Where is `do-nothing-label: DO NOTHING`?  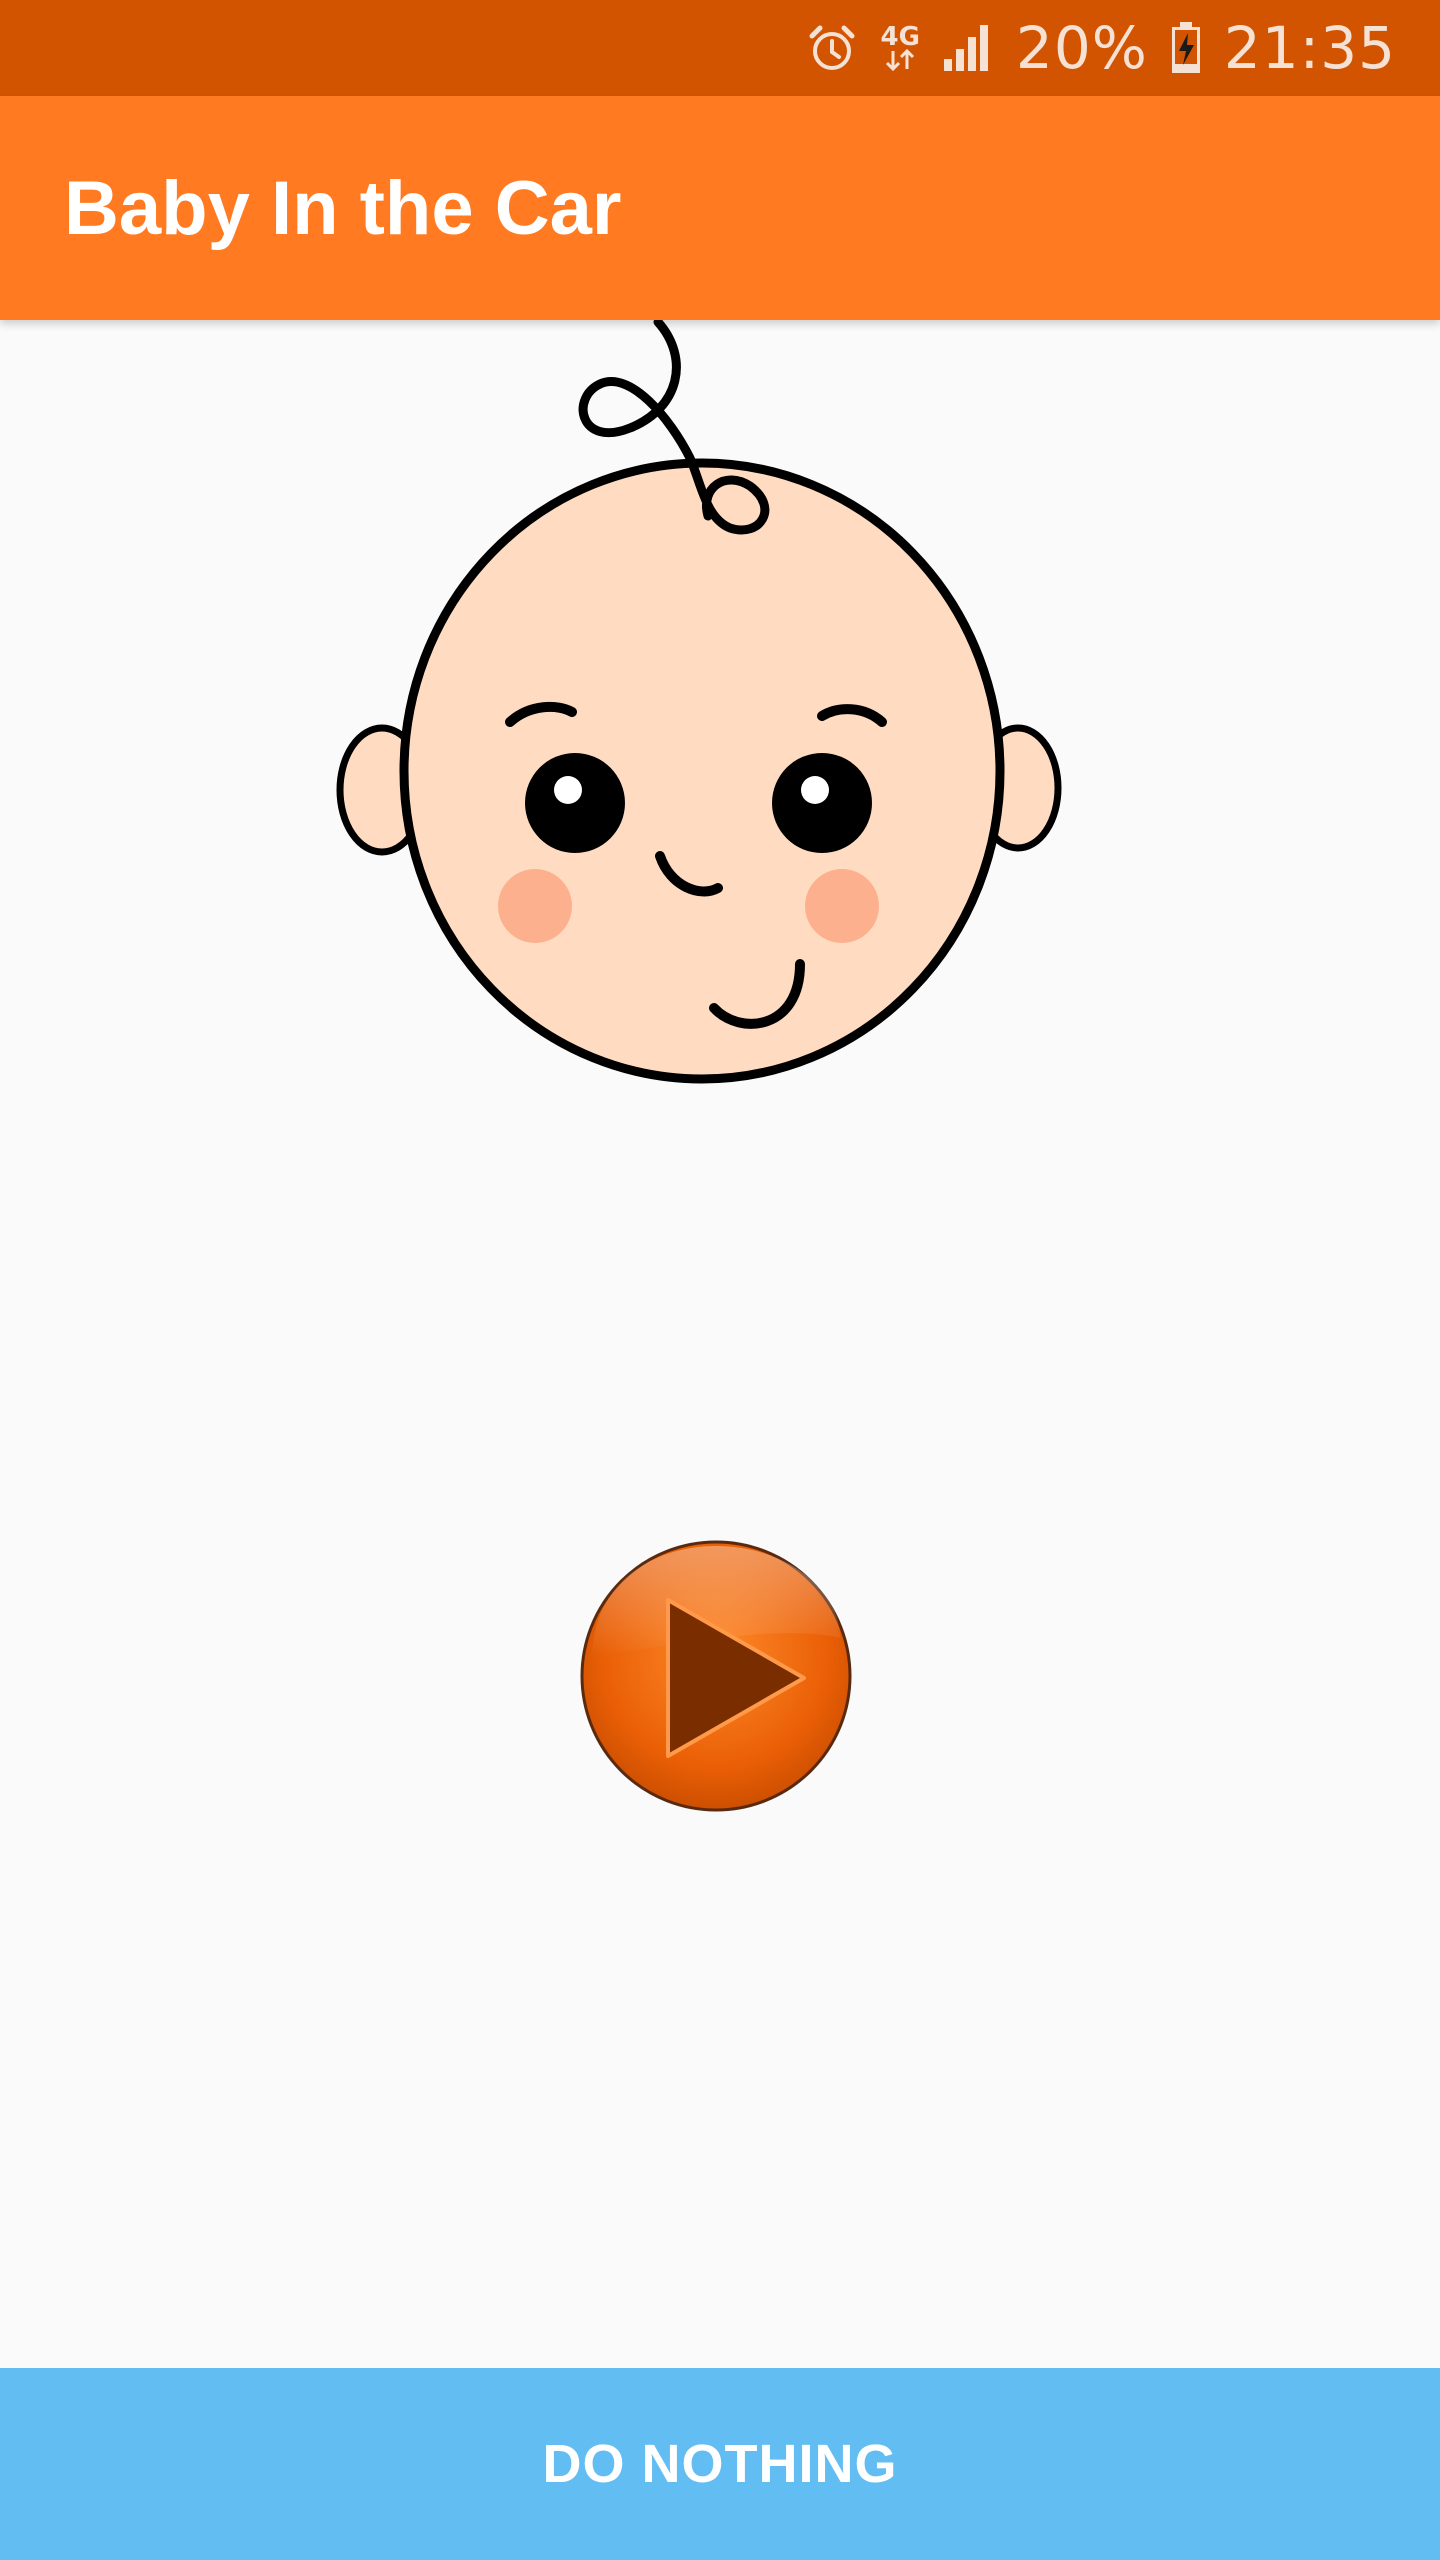
do-nothing-label: DO NOTHING is located at coordinates (720, 2464).